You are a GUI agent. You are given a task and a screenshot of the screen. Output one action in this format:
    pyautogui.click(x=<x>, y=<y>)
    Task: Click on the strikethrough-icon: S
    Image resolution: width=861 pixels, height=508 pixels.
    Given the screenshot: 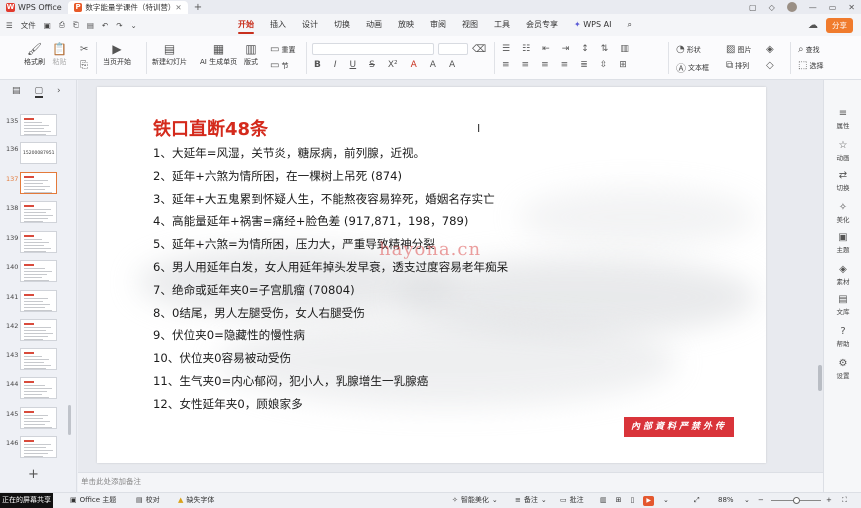 What is the action you would take?
    pyautogui.click(x=372, y=65)
    